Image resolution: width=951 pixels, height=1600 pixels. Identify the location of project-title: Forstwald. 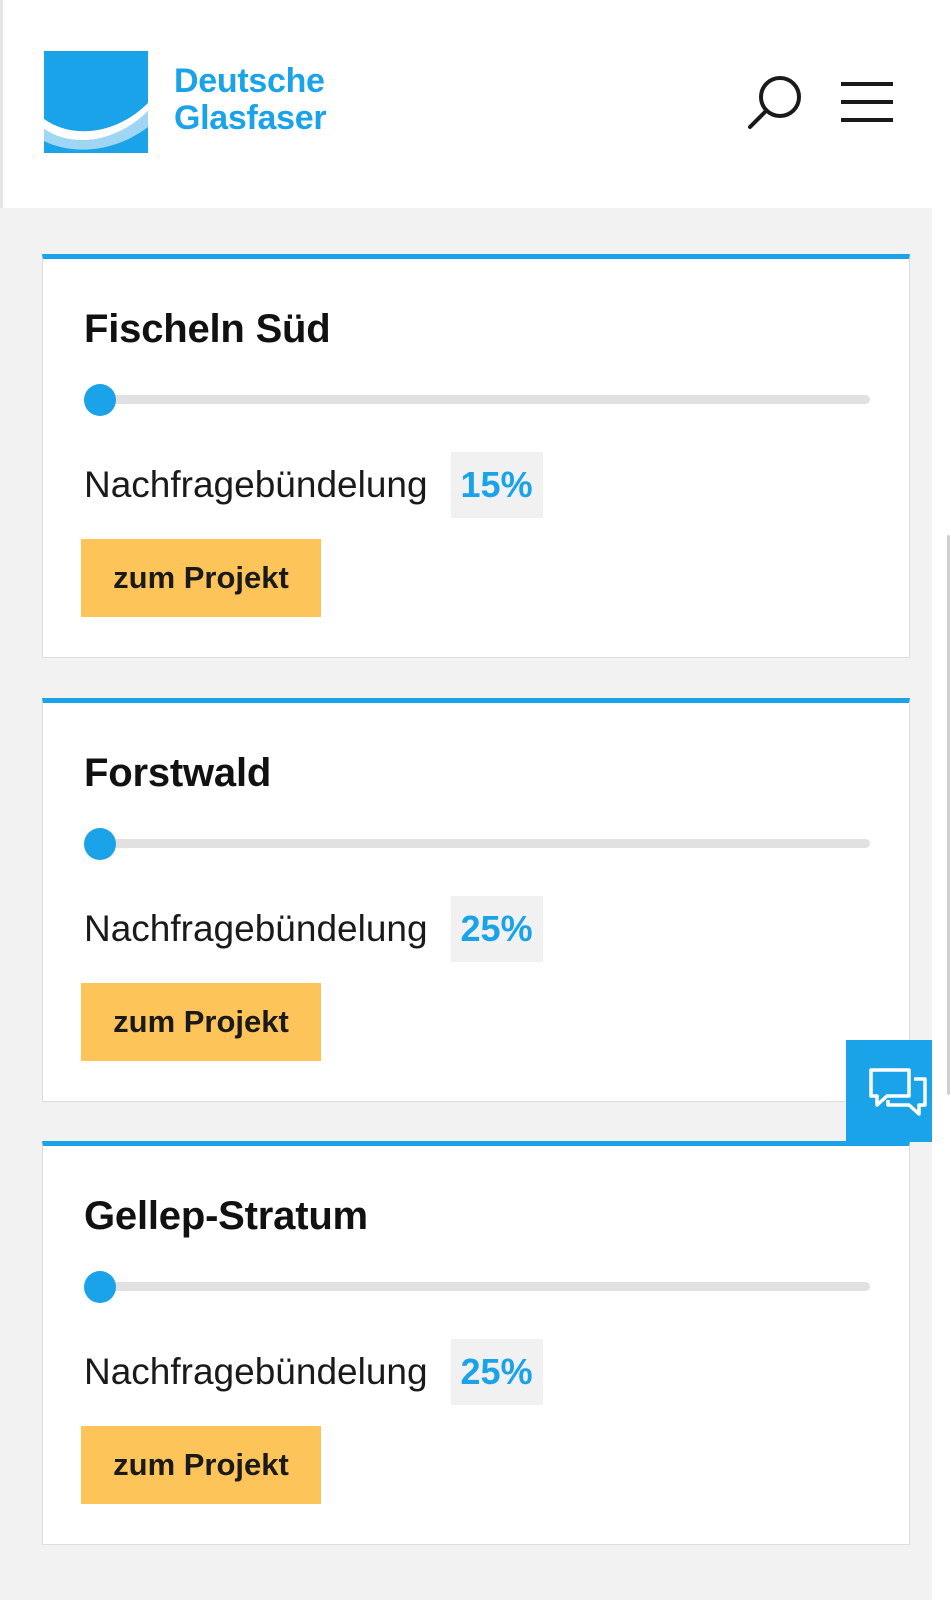
(178, 773).